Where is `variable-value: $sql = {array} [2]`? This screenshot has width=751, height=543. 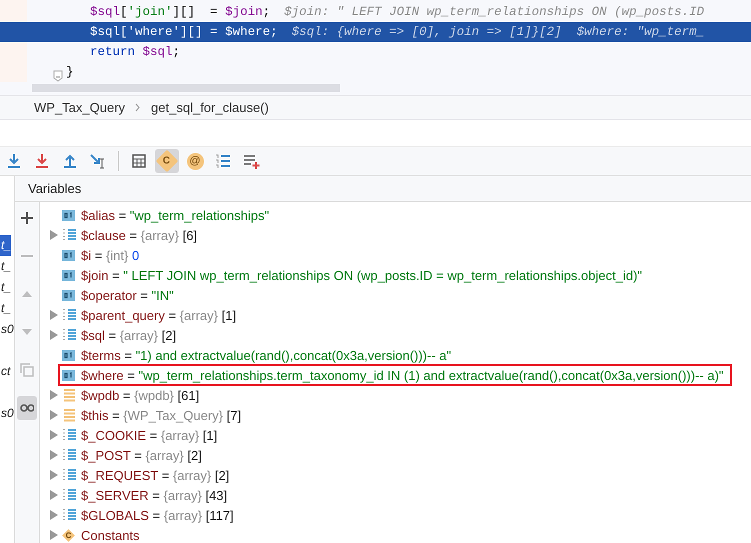 variable-value: $sql = {array} [2] is located at coordinates (128, 335).